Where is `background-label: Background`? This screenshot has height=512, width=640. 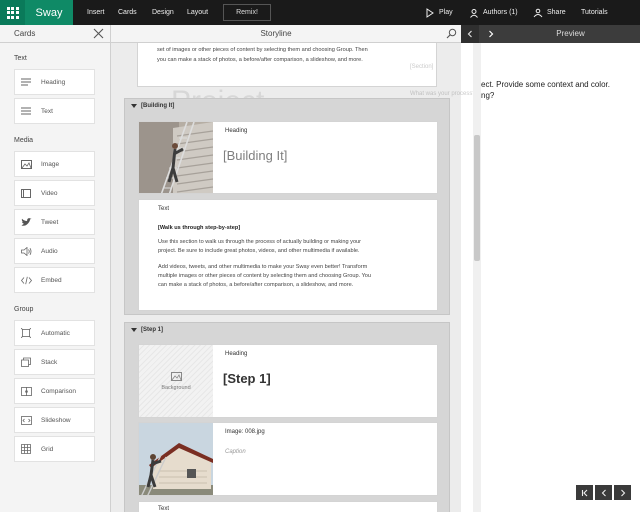
background-label: Background is located at coordinates (176, 387).